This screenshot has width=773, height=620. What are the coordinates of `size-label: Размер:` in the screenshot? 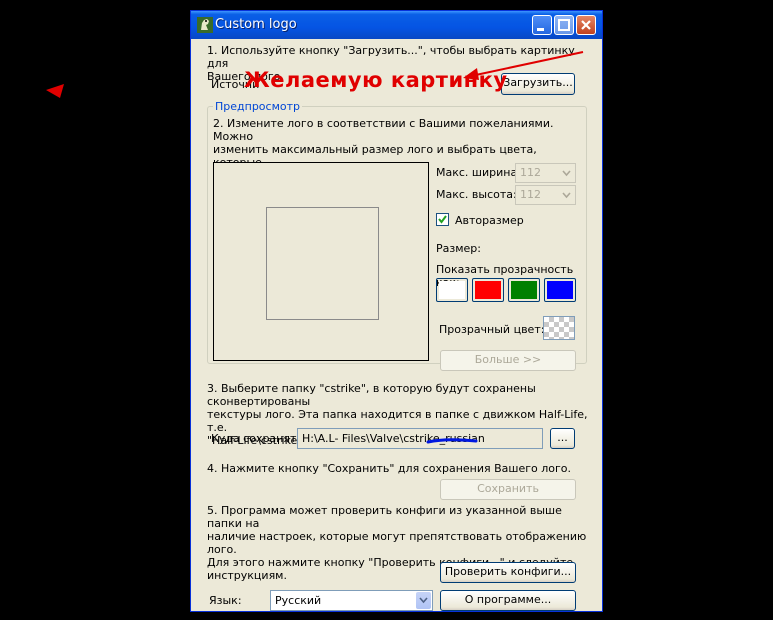 It's located at (458, 248).